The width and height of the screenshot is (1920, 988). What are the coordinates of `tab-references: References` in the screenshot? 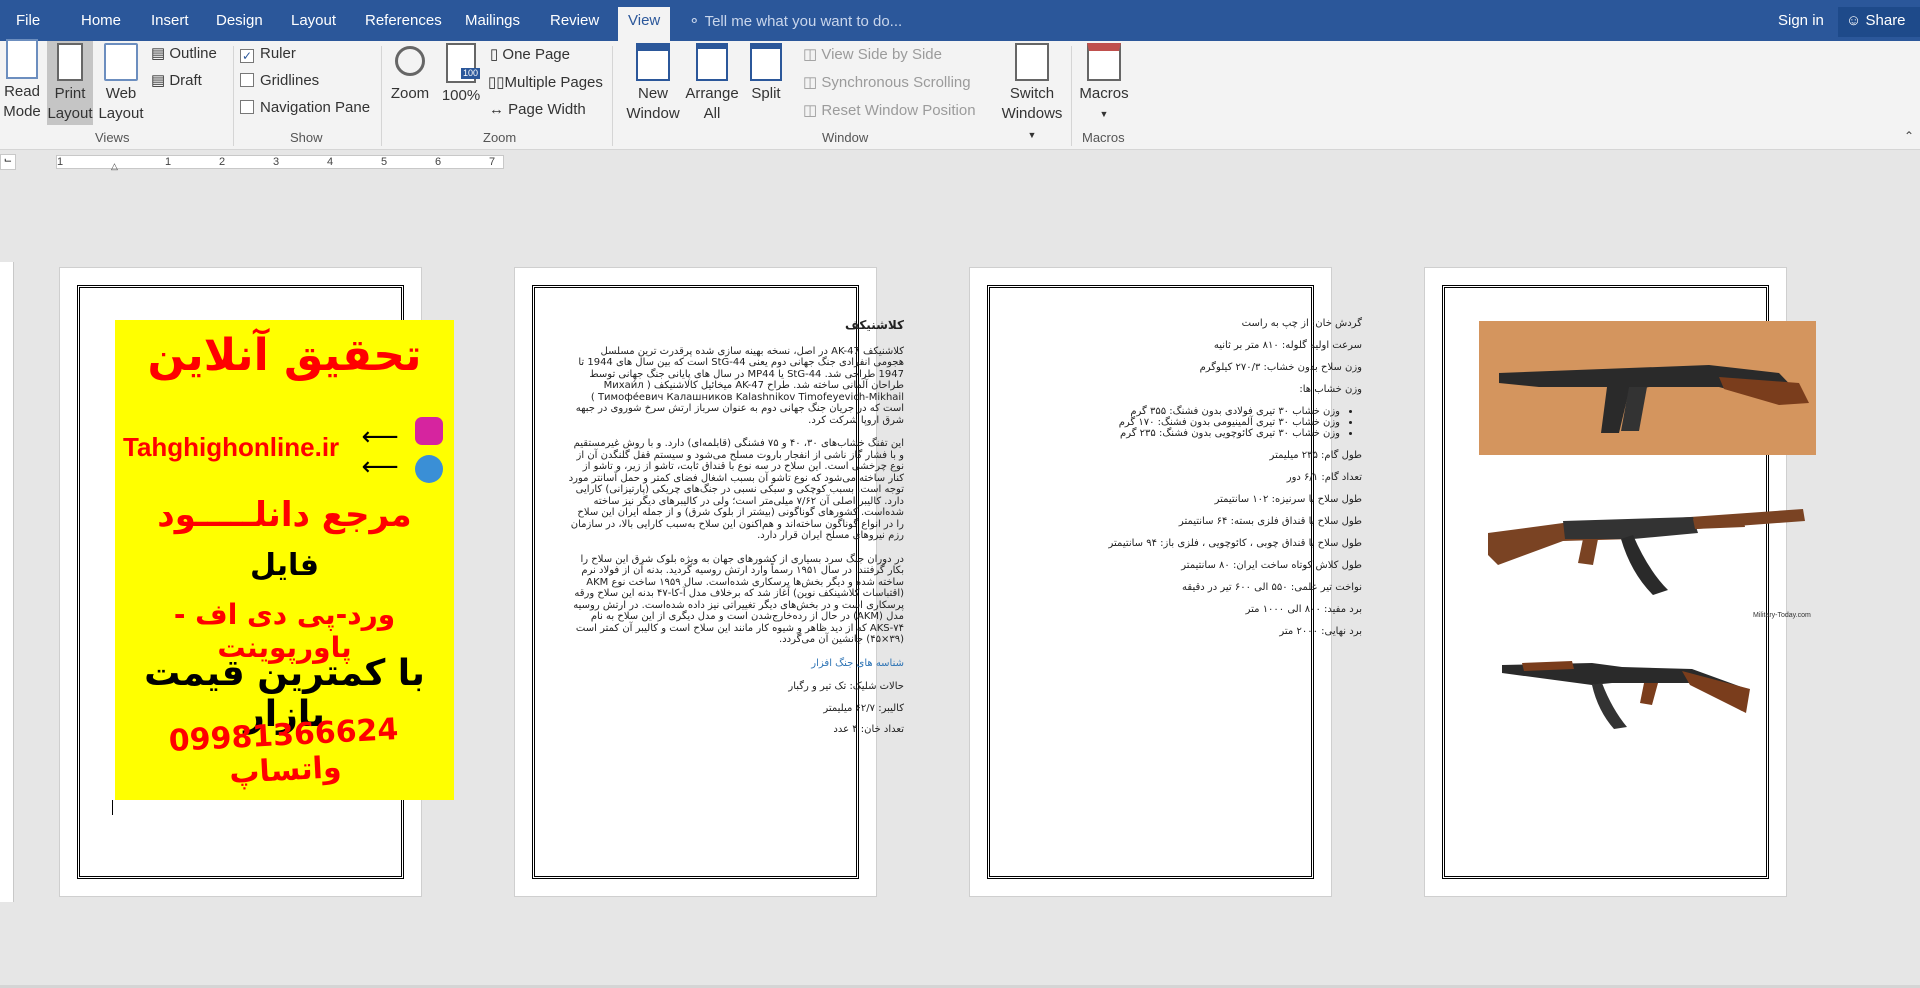 It's located at (403, 20).